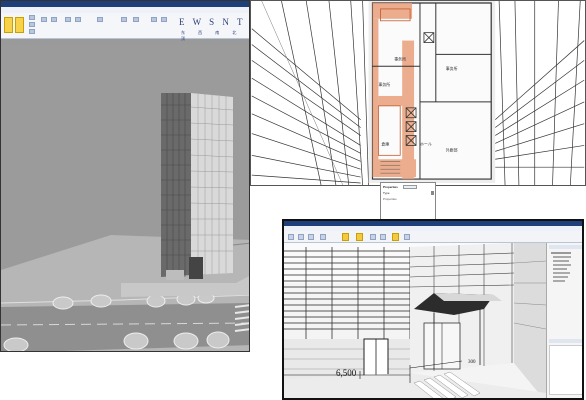 The width and height of the screenshot is (586, 400). Describe the element at coordinates (408, 201) in the screenshot. I see `properties-popup: Properties Type Properties` at that location.